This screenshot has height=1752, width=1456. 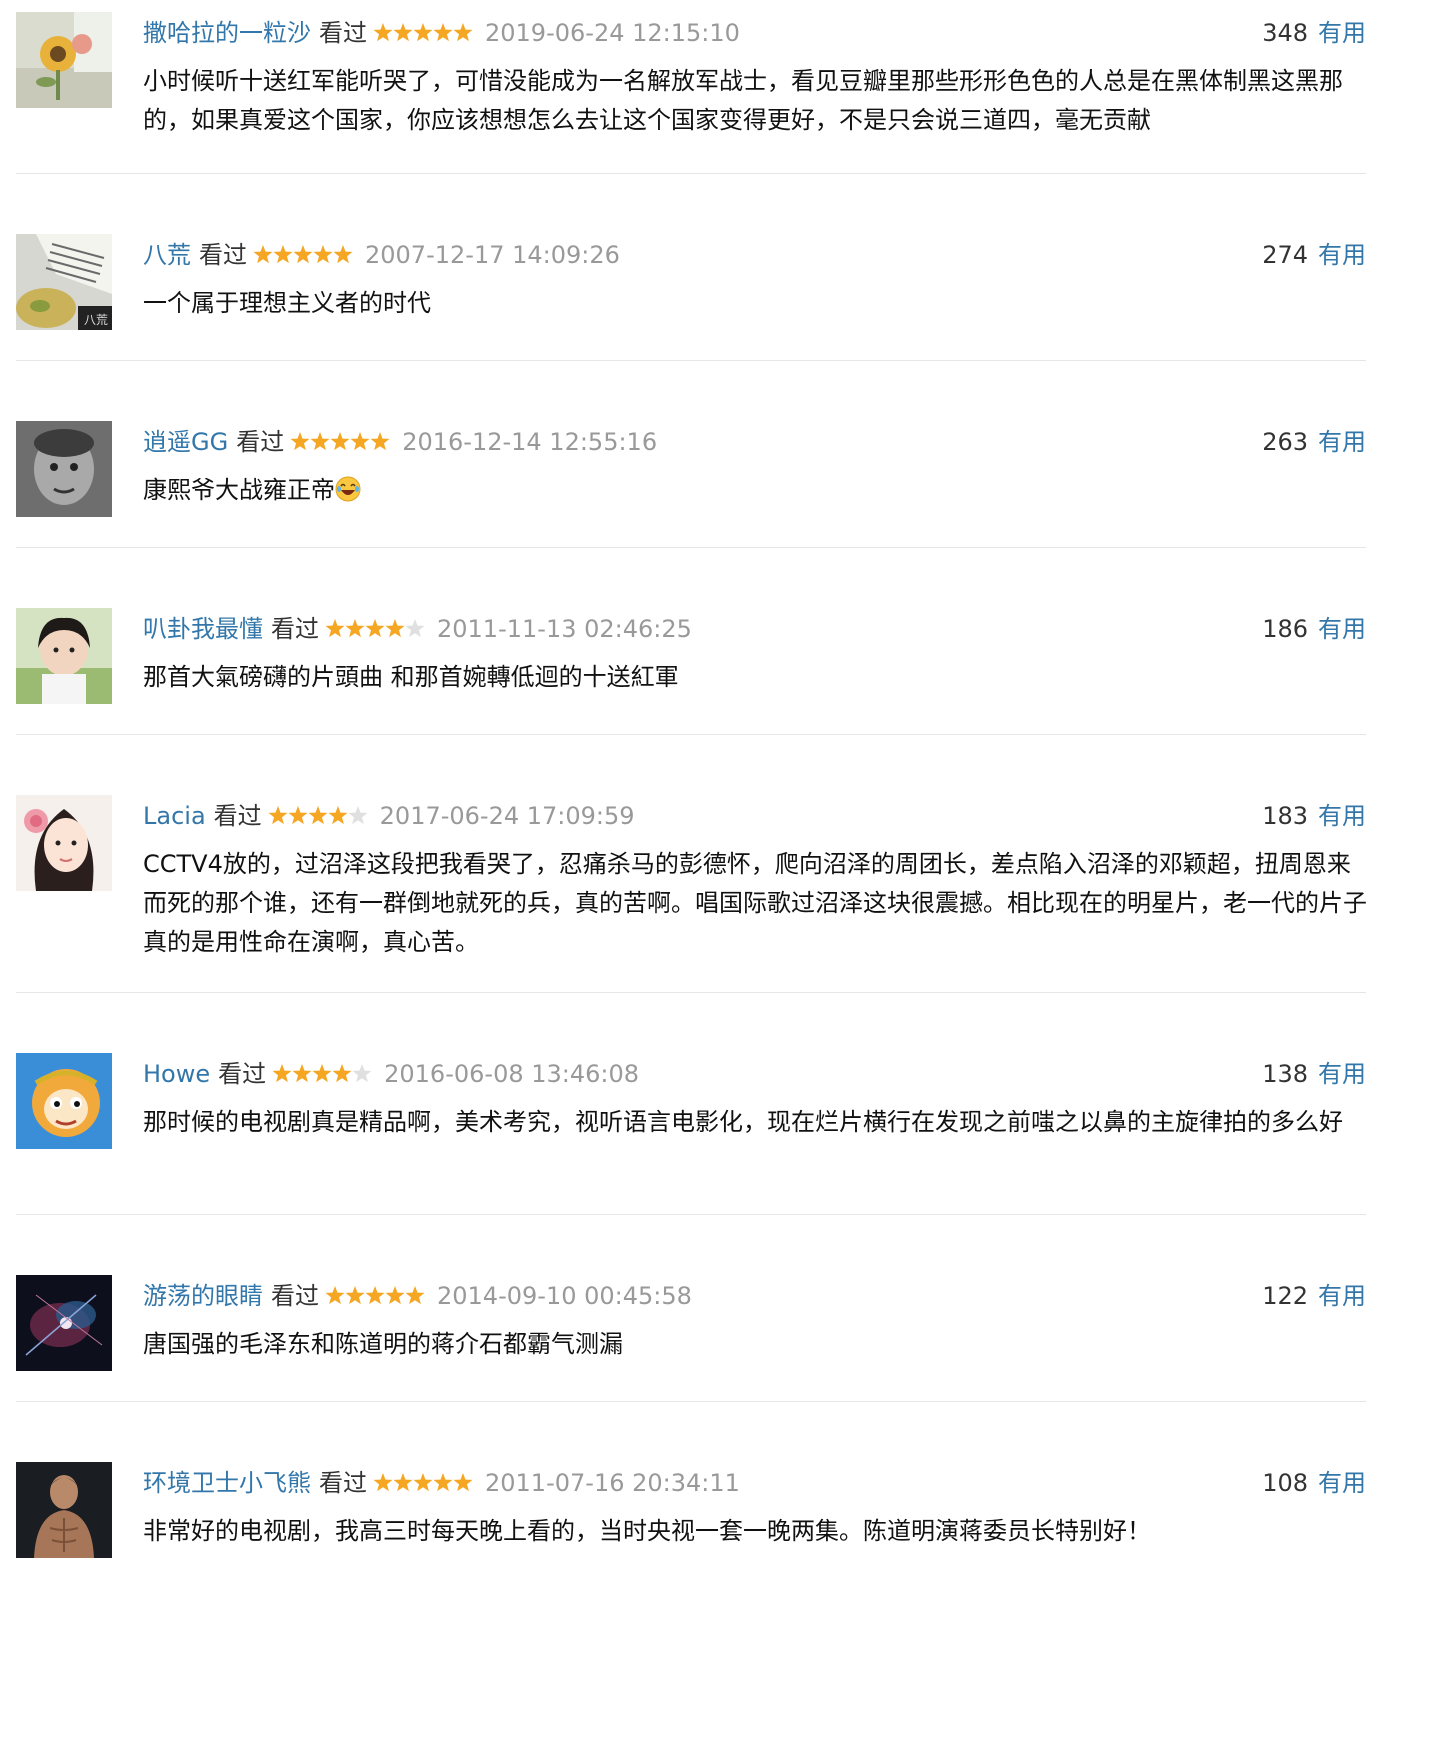 I want to click on vote-area: 274 有用, so click(x=1314, y=255).